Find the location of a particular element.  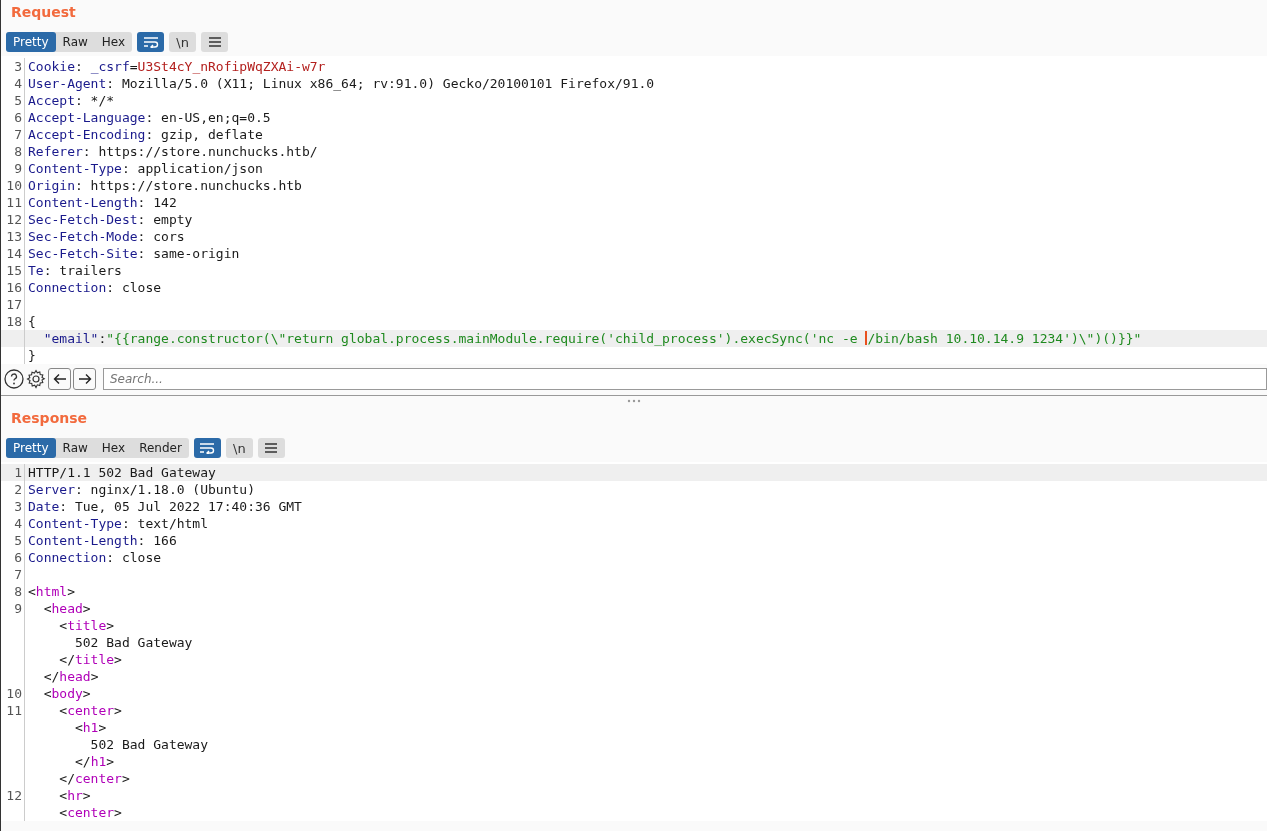

panel-title: Request is located at coordinates (43, 12).